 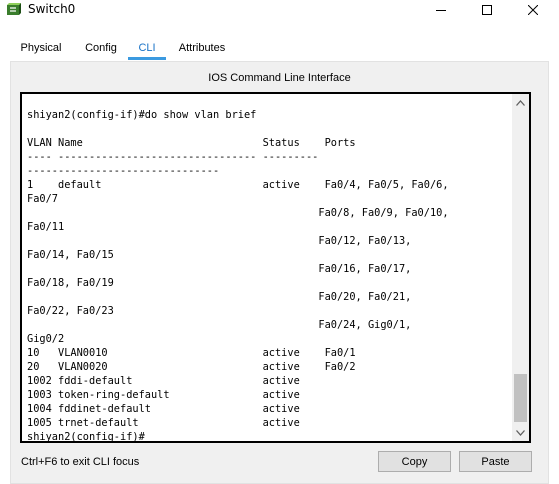 What do you see at coordinates (495, 461) in the screenshot?
I see `paste-button: Paste` at bounding box center [495, 461].